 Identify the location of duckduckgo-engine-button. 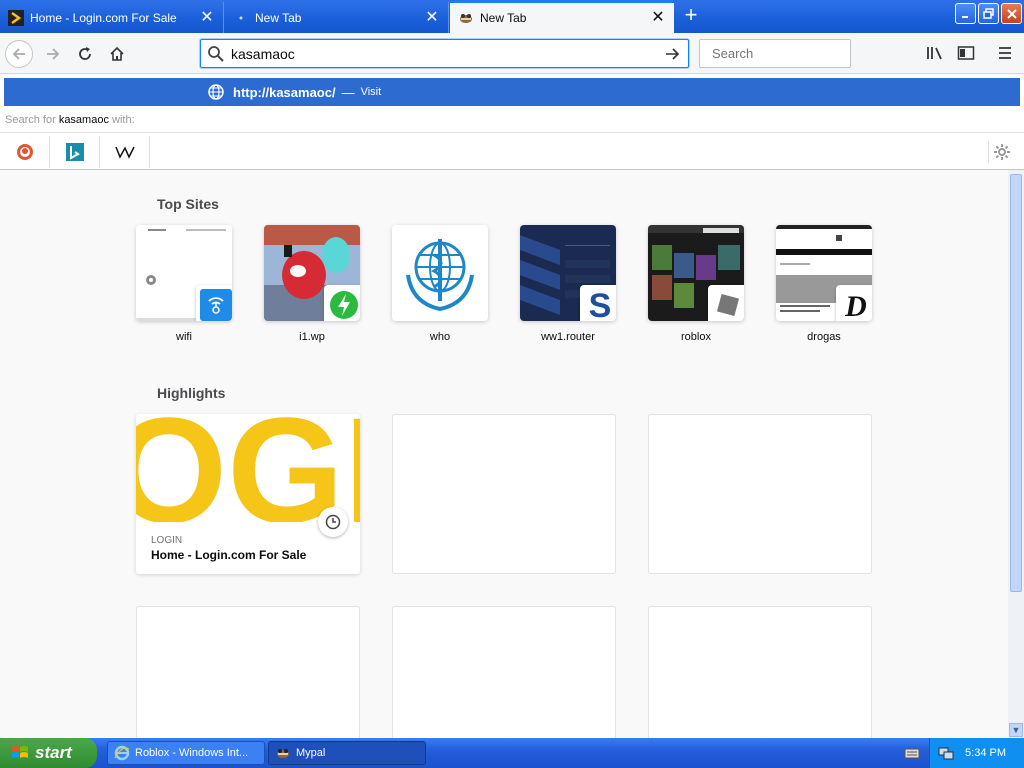
(25, 151).